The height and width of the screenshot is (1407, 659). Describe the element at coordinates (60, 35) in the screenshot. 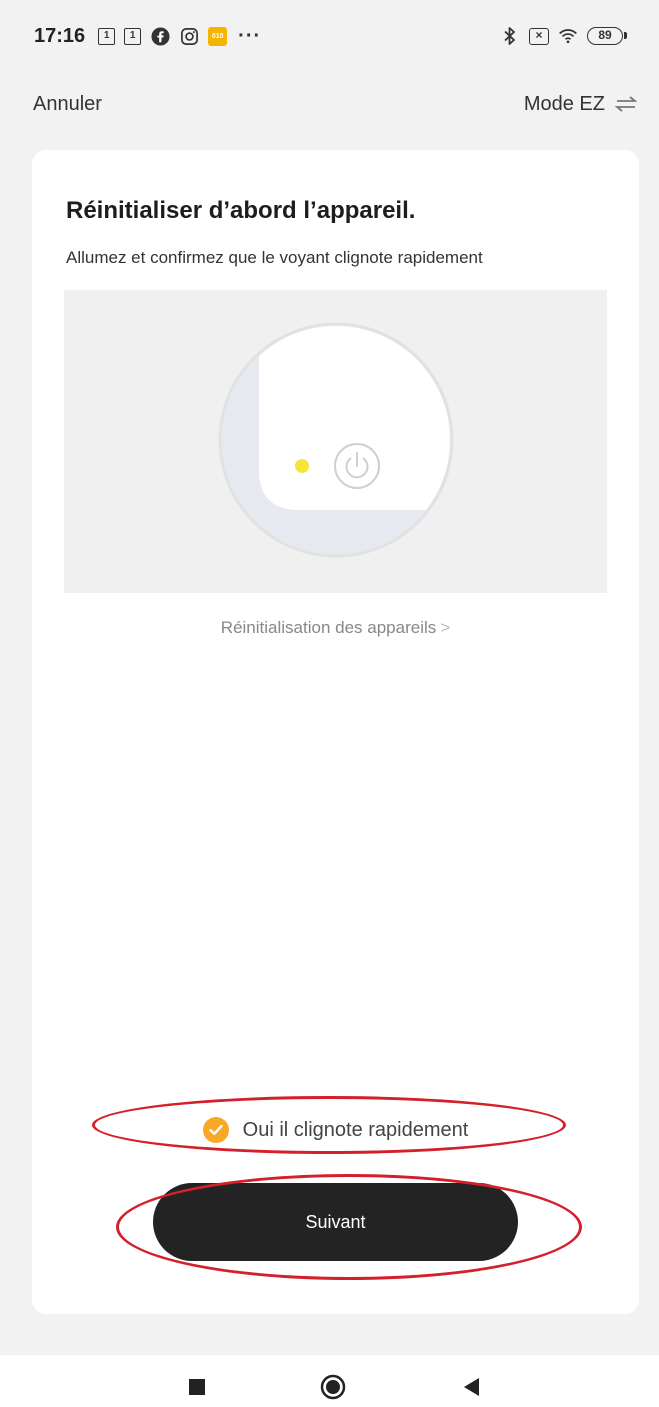

I see `status-time: 17:16` at that location.